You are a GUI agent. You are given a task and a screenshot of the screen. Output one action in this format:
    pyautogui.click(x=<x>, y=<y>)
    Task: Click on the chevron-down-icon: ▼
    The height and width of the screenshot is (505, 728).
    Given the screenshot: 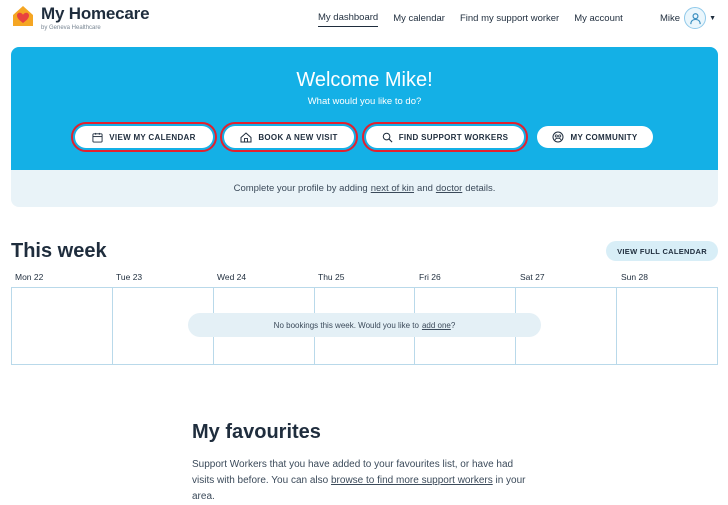 What is the action you would take?
    pyautogui.click(x=712, y=18)
    